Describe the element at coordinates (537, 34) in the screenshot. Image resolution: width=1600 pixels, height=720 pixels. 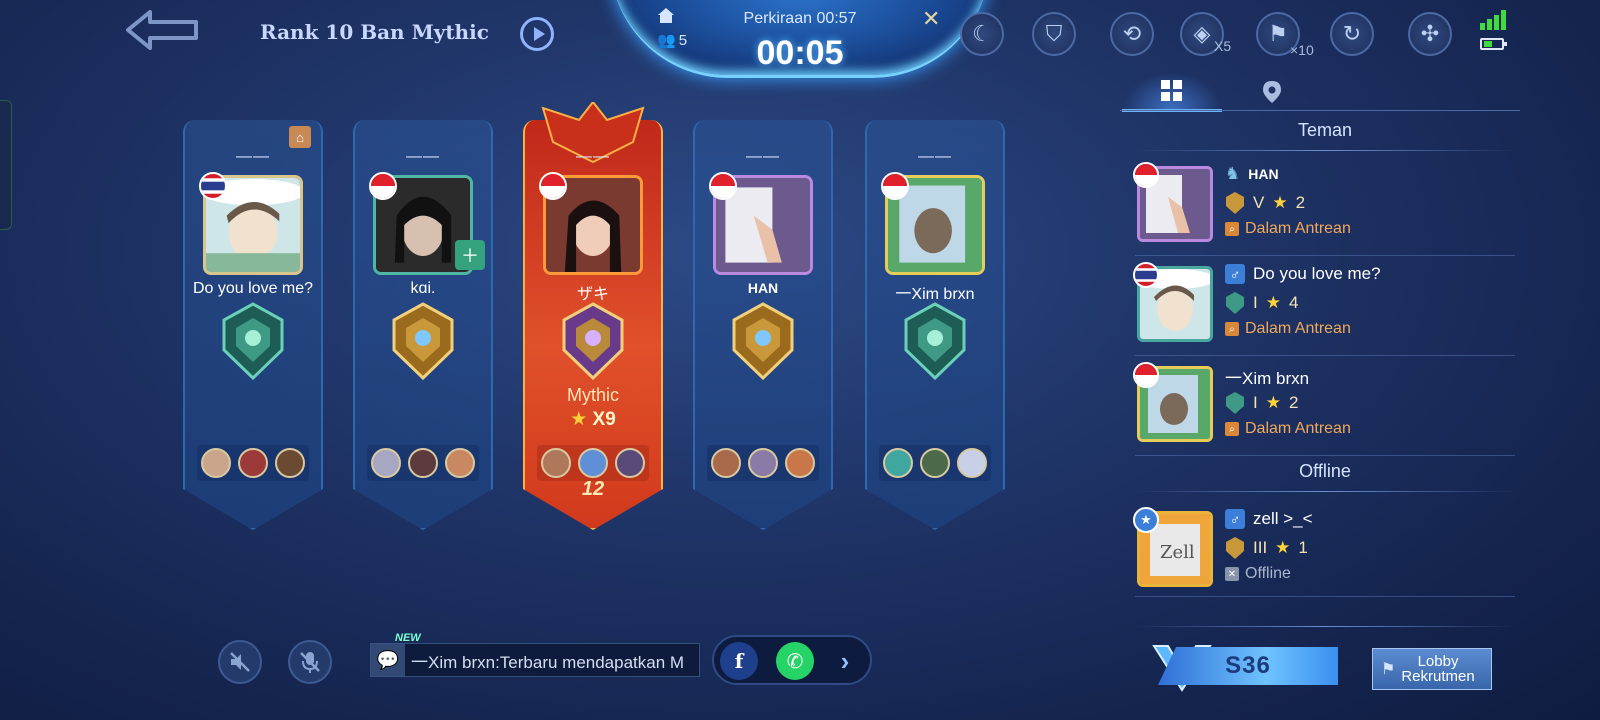
I see `play-icon` at that location.